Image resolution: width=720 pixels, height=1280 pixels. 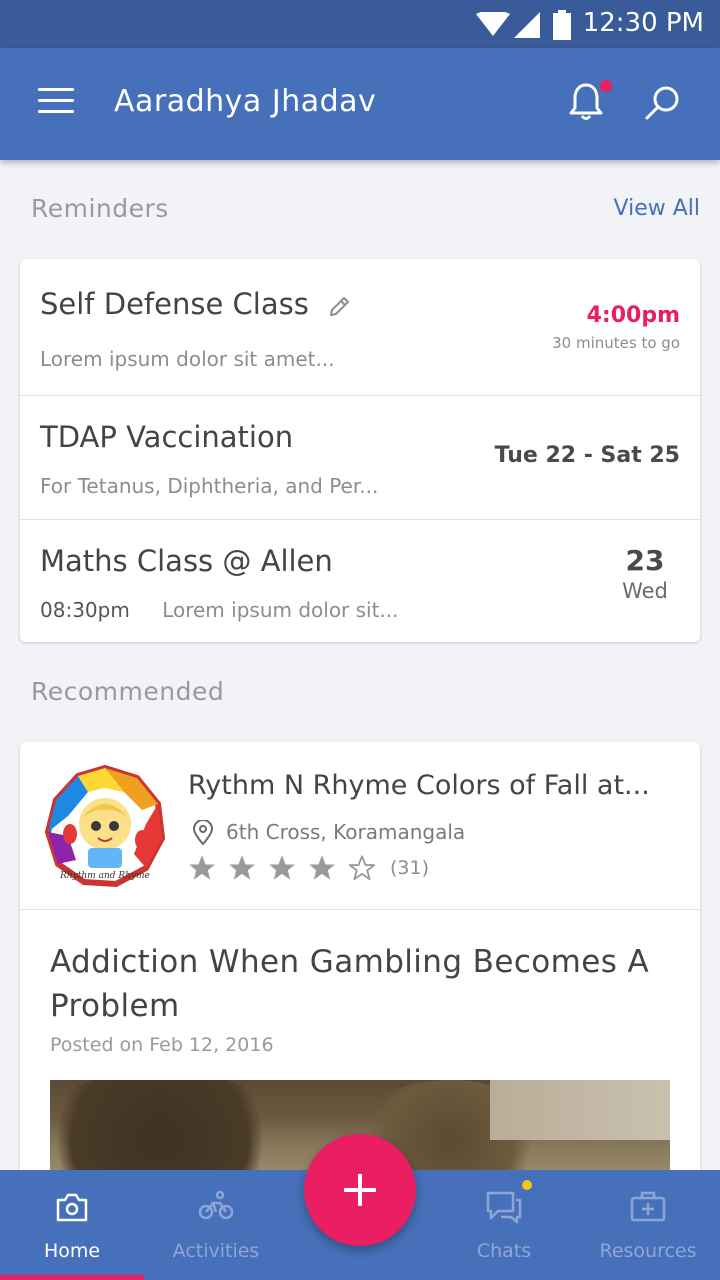 What do you see at coordinates (162, 1045) in the screenshot?
I see `article-date: Posted on Feb 12, 2016` at bounding box center [162, 1045].